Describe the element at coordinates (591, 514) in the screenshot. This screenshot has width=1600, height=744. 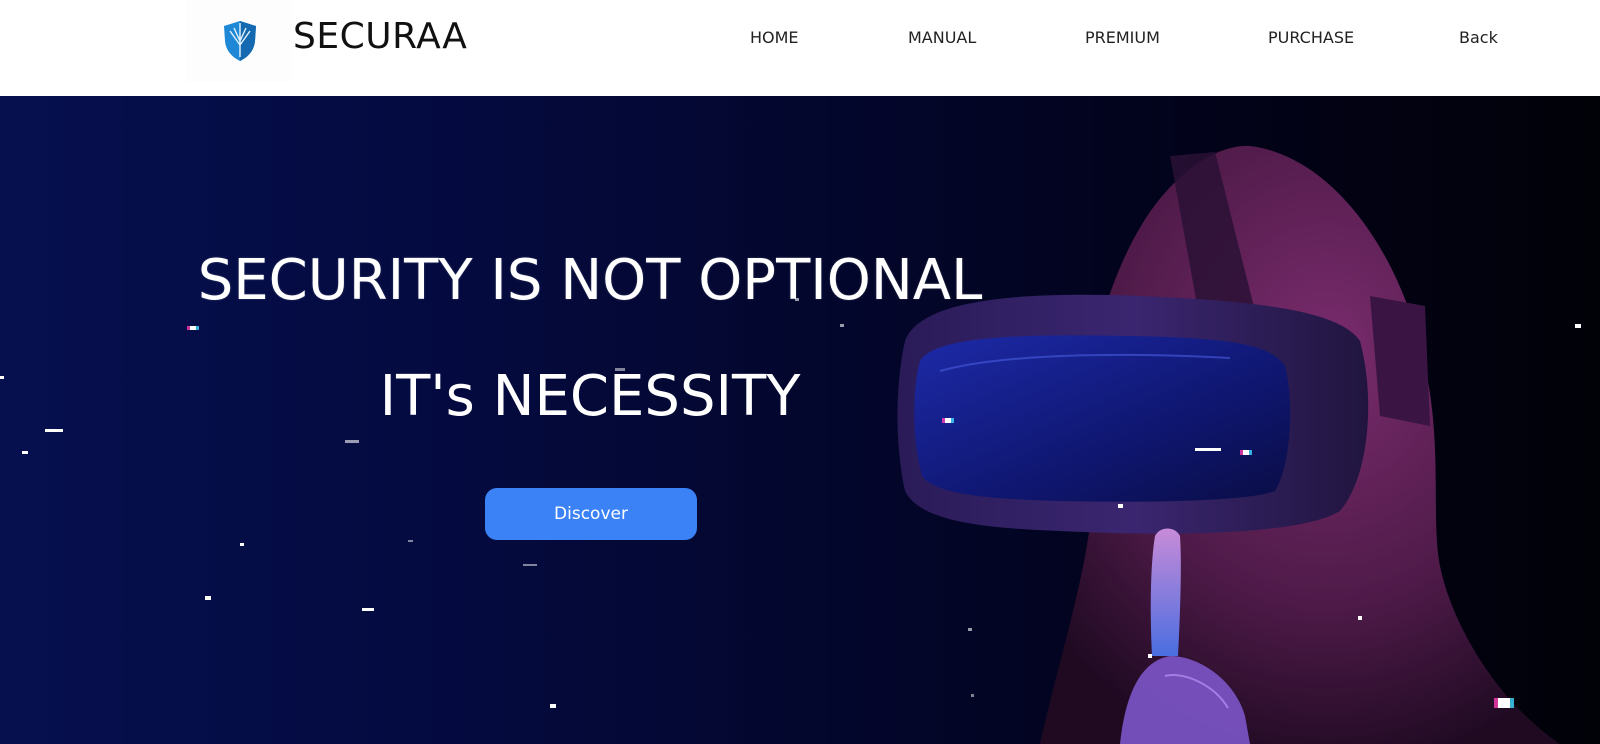
I see `discover-button: Discover` at that location.